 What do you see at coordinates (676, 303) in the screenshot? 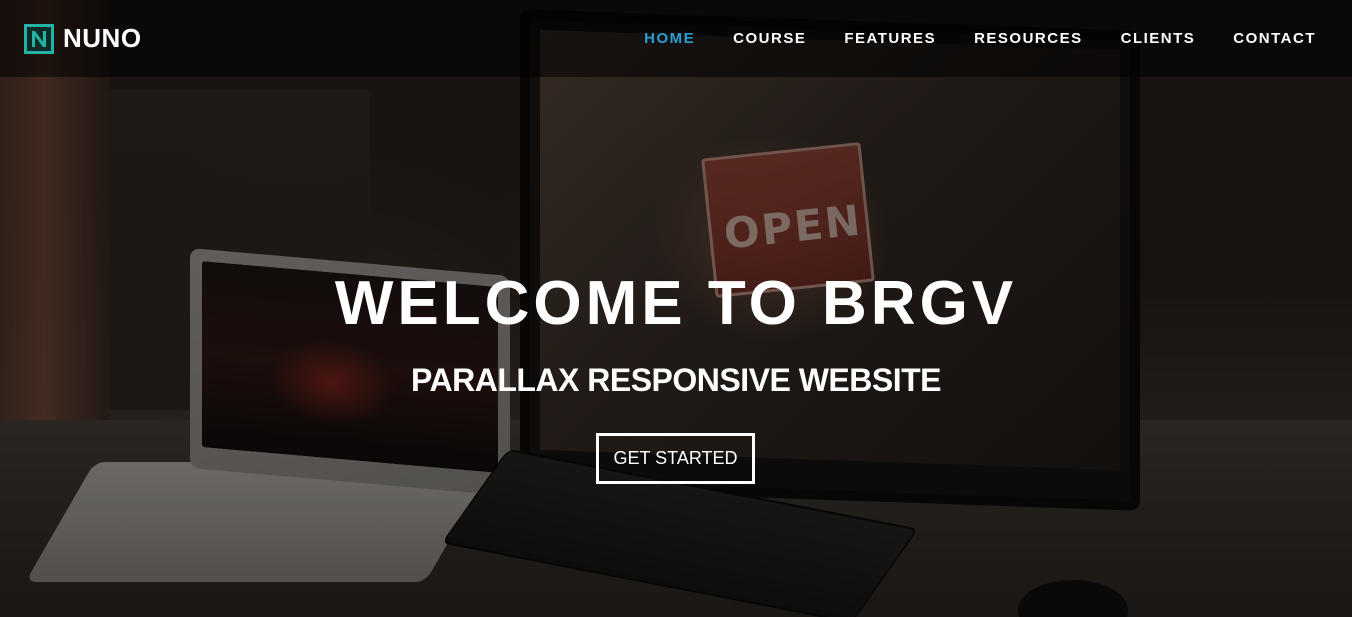
I see `hero-title: WELCOME TO BRGV` at bounding box center [676, 303].